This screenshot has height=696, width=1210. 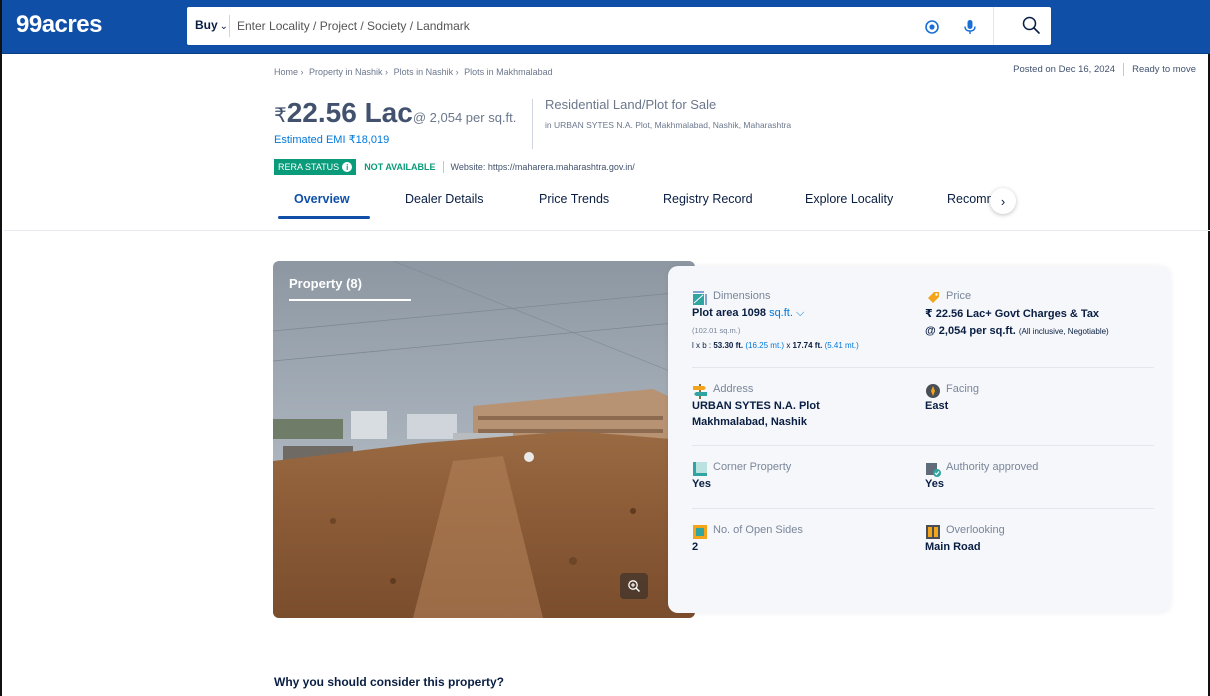 What do you see at coordinates (970, 27) in the screenshot?
I see `microphone-icon` at bounding box center [970, 27].